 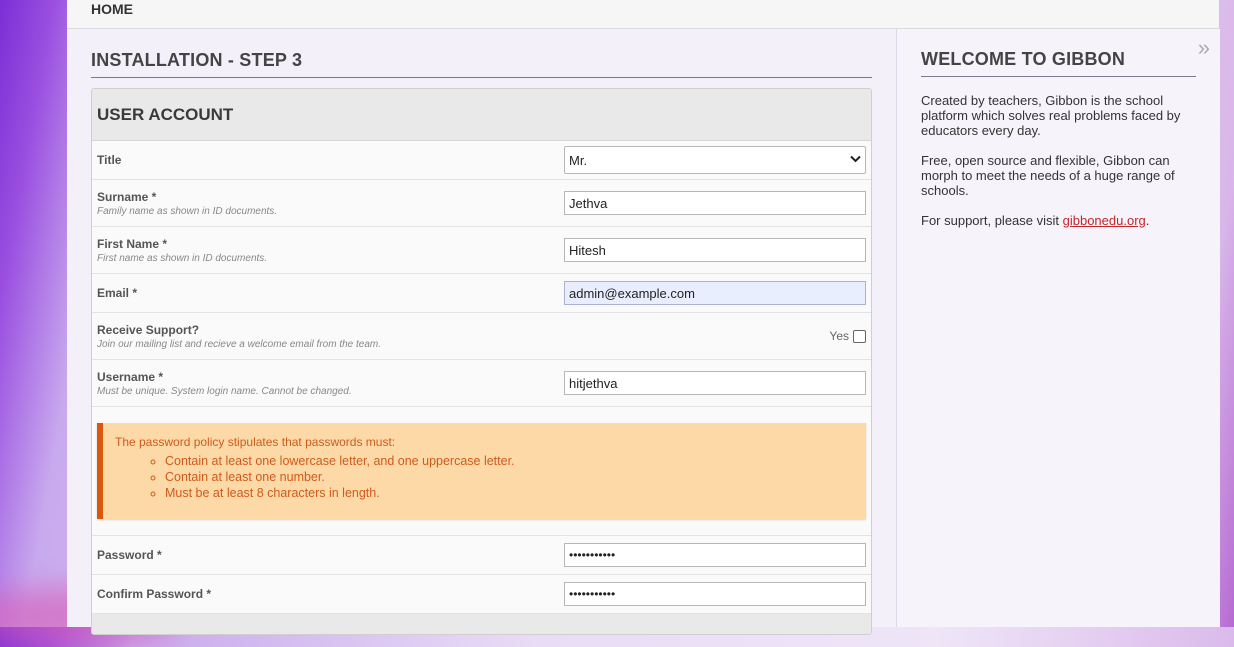 What do you see at coordinates (715, 383) in the screenshot?
I see `username-input: hitjethva` at bounding box center [715, 383].